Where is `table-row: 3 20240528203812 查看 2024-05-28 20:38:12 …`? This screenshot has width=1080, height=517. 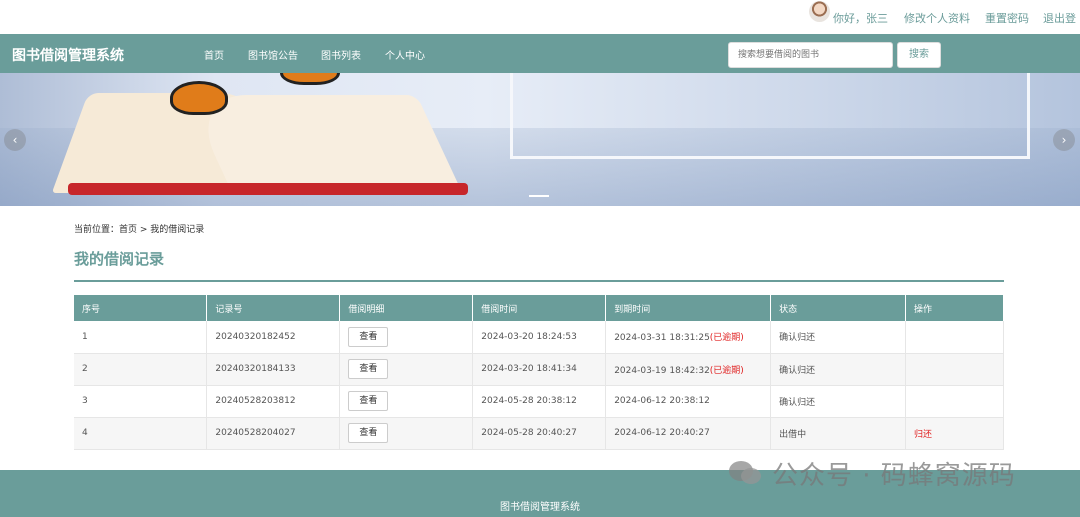
table-row: 3 20240528203812 查看 2024-05-28 20:38:12 … is located at coordinates (539, 401).